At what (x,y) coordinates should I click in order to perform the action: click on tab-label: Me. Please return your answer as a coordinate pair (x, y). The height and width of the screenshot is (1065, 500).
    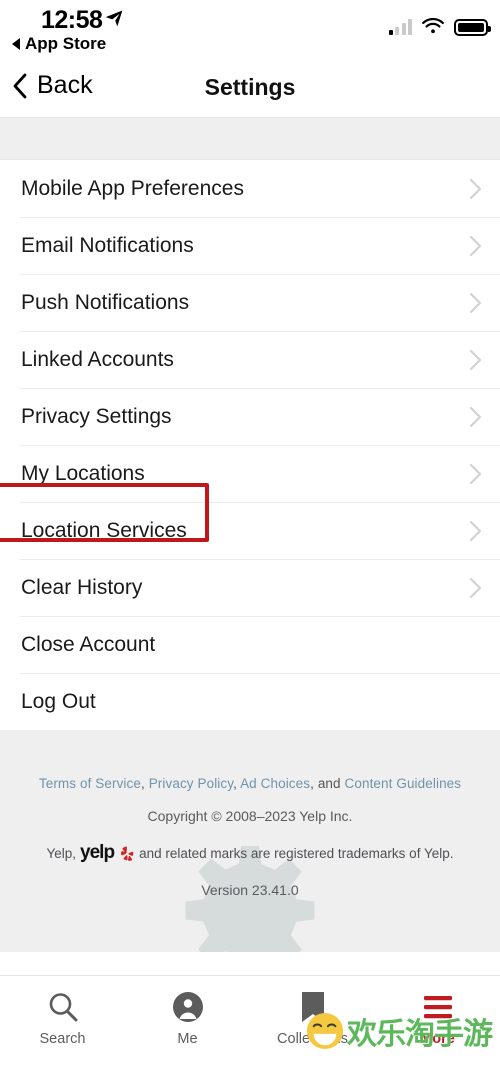
    Looking at the image, I should click on (187, 1039).